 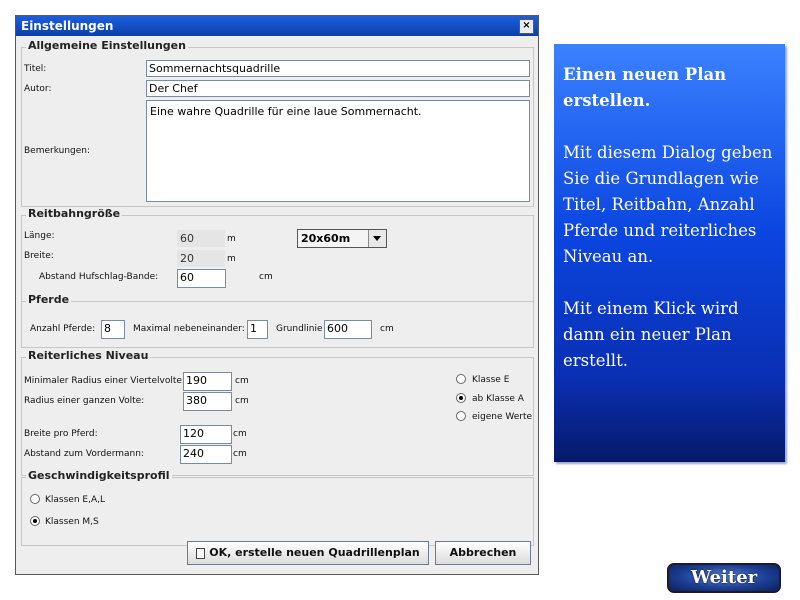 What do you see at coordinates (314, 552) in the screenshot?
I see `create-plan-label: OK, erstelle neuen Quadrillenplan` at bounding box center [314, 552].